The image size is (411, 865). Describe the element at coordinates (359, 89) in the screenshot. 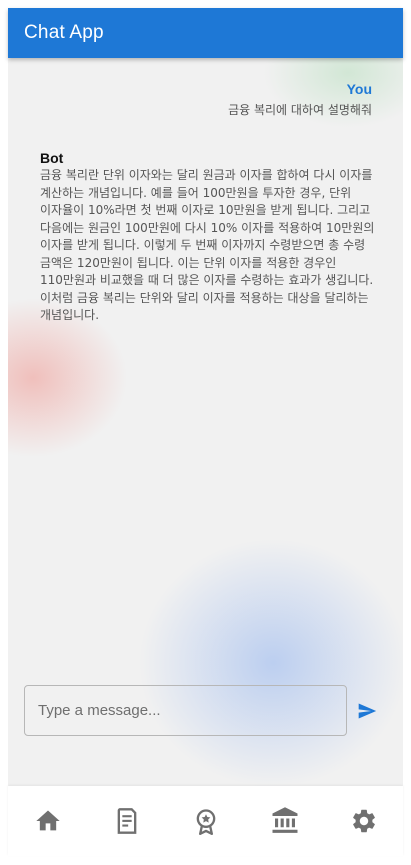

I see `message-sender-you: You` at that location.